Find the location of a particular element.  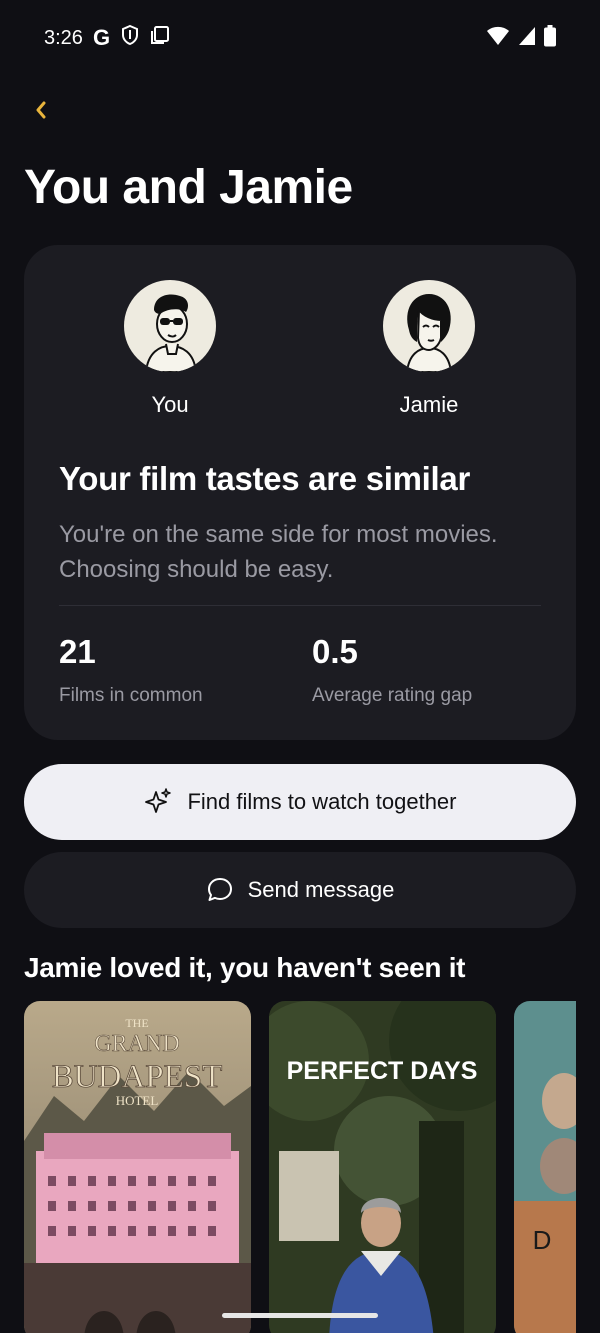

send-message-button: Send message is located at coordinates (300, 890).